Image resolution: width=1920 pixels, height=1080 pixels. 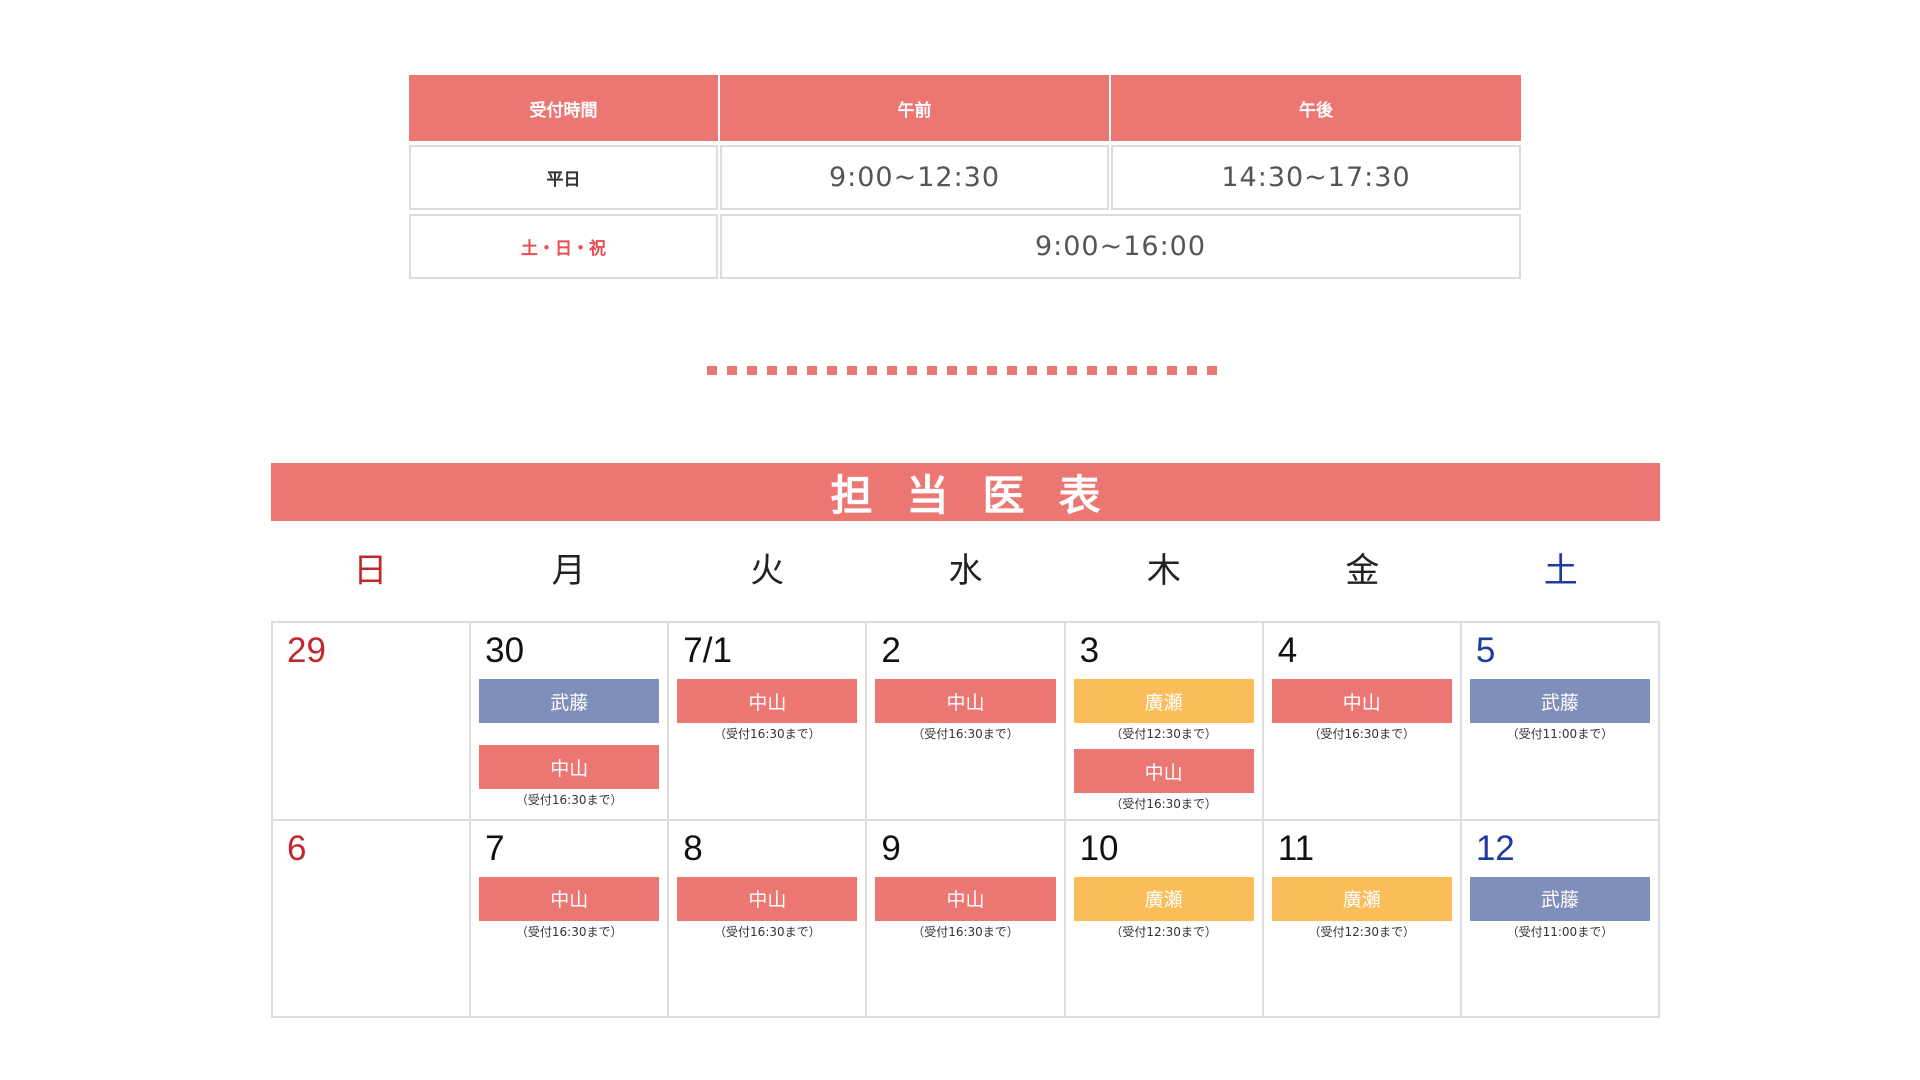 What do you see at coordinates (1120, 246) in the screenshot?
I see `weekend-holiday-hours: 9:00~16:00` at bounding box center [1120, 246].